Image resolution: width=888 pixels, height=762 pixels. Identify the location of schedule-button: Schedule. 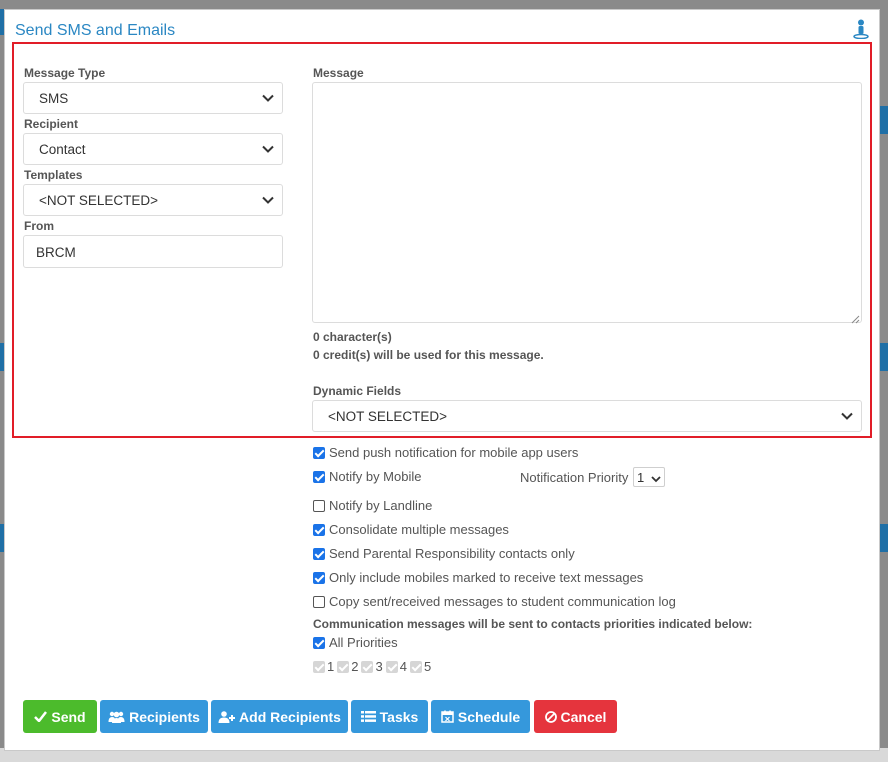
(480, 716).